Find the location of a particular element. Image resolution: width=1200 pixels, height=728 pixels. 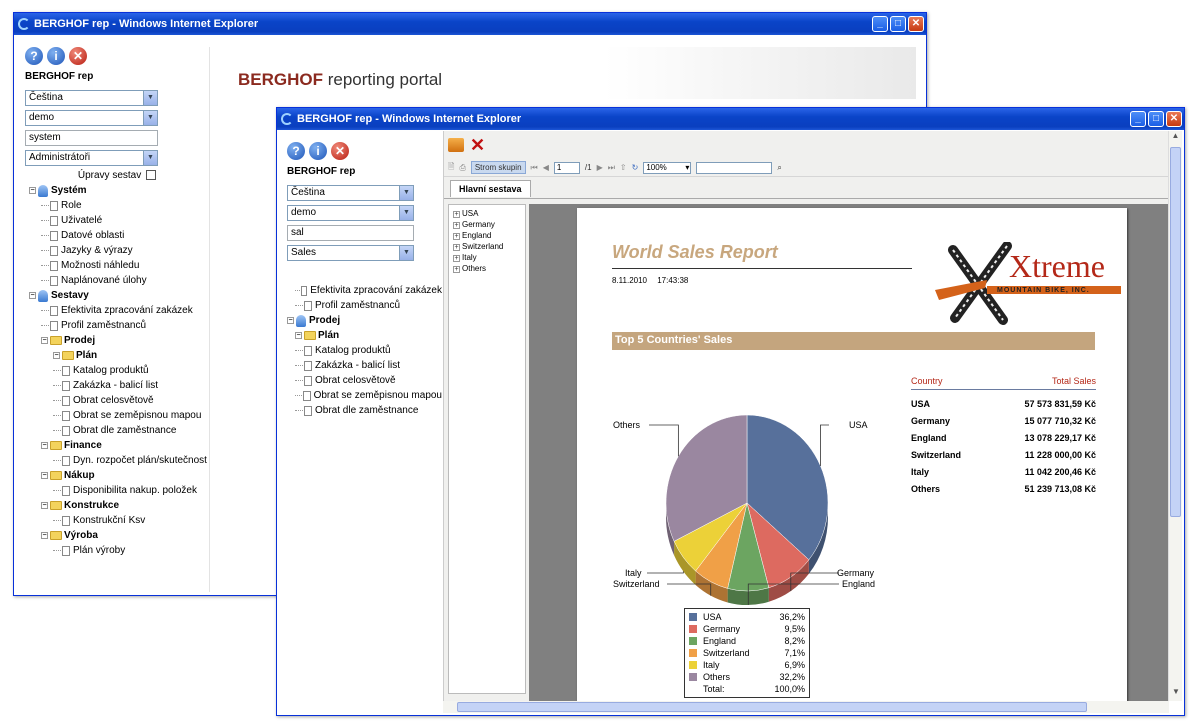

tree-item: − Konstrukce is located at coordinates (119, 505).